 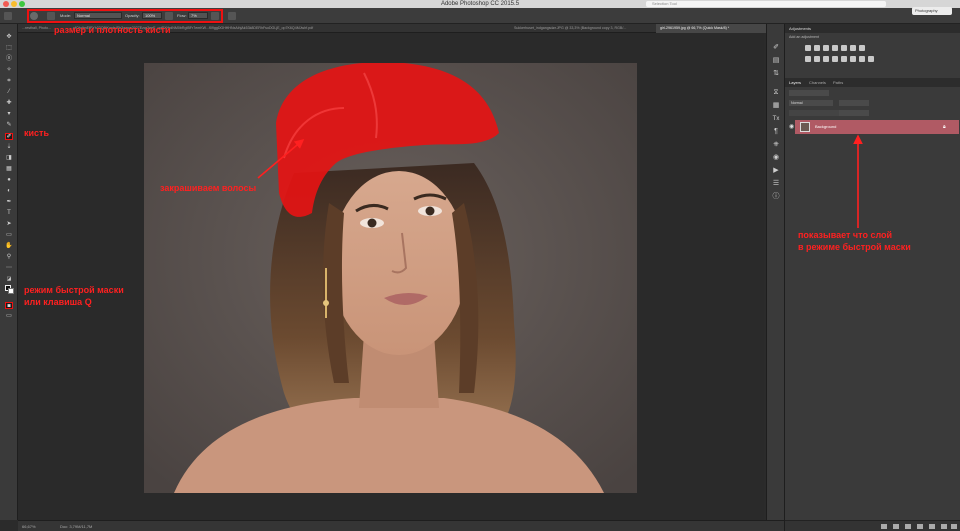 I want to click on arrow-to-hair, so click(x=281, y=158).